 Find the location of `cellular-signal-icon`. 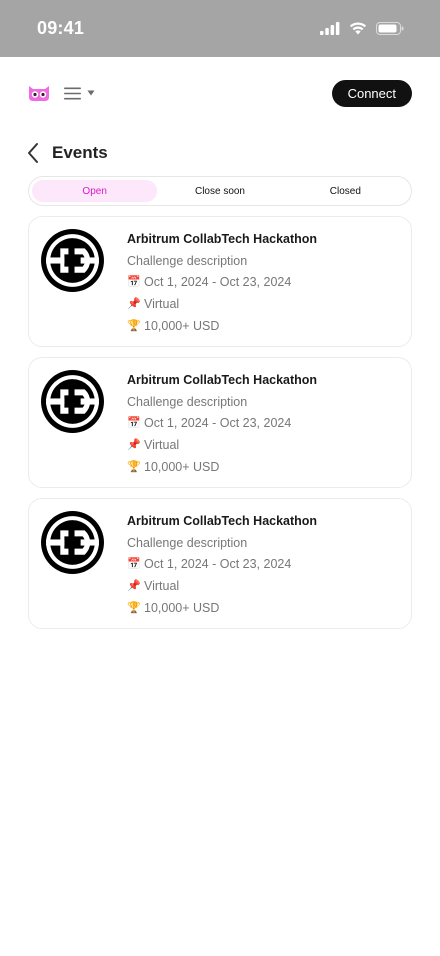

cellular-signal-icon is located at coordinates (330, 28).